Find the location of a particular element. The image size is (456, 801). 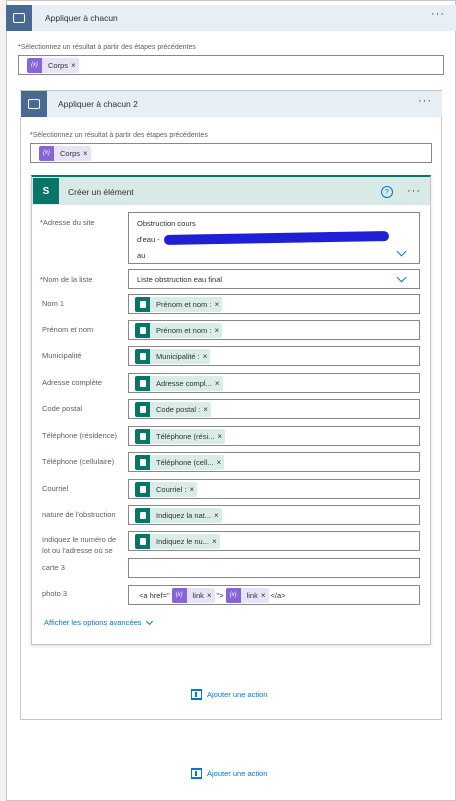

inner-more-icon: ··· is located at coordinates (425, 101).